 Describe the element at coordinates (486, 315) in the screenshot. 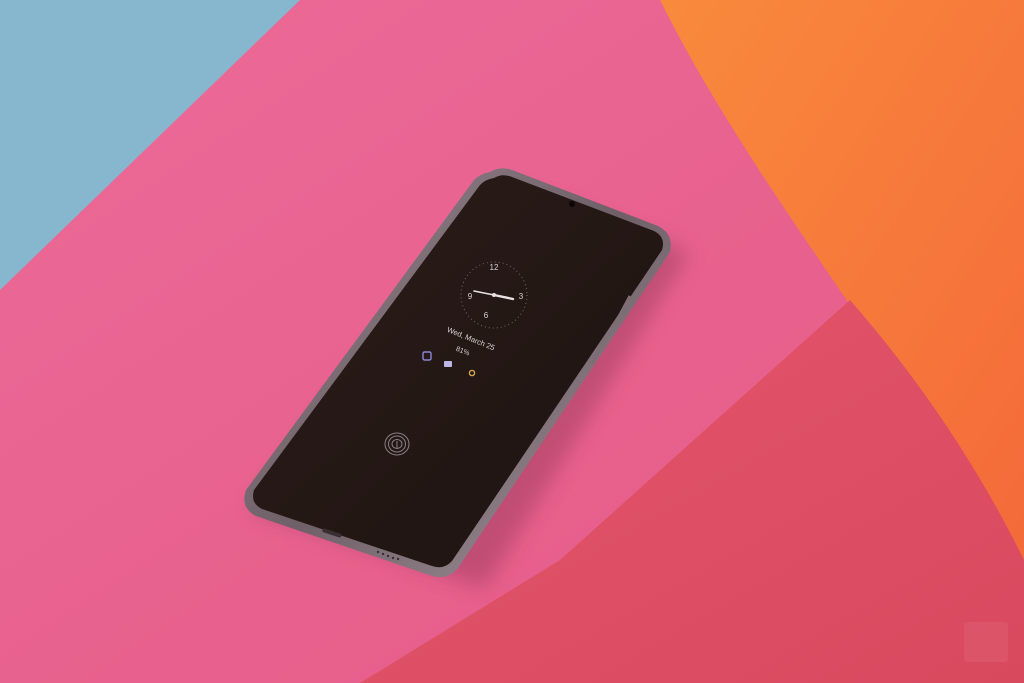

I see `clock-mark-6: 6` at that location.